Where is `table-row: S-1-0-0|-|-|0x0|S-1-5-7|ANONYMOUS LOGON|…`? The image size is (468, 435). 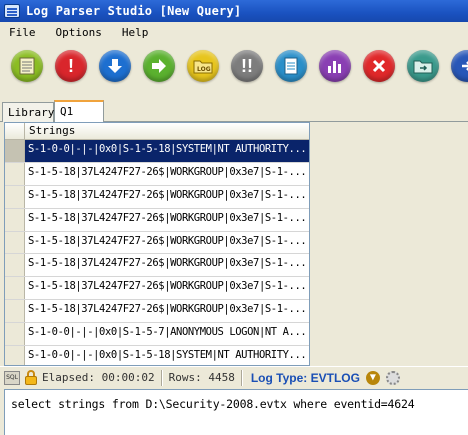 table-row: S-1-0-0|-|-|0x0|S-1-5-7|ANONYMOUS LOGON|… is located at coordinates (157, 335).